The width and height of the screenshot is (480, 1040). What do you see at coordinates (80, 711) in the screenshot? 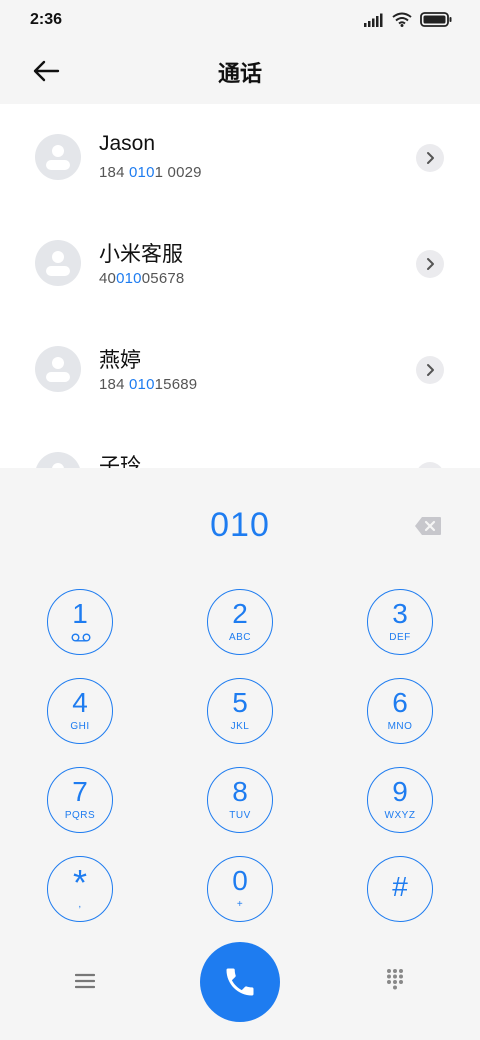
I see `dial-key-4: 4 GHI` at bounding box center [80, 711].